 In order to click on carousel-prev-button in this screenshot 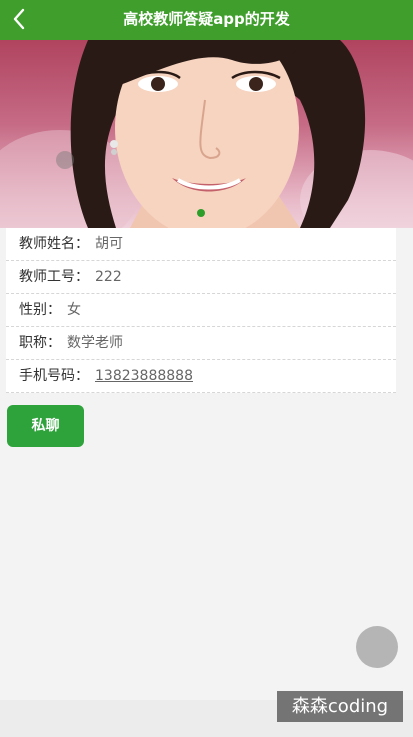, I will do `click(65, 160)`.